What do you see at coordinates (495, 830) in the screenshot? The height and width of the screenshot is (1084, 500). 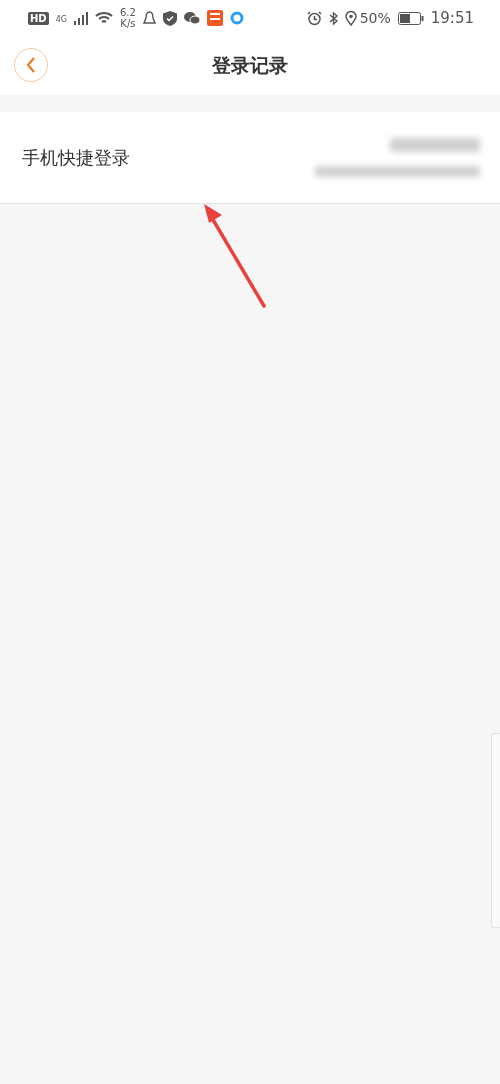 I see `side-handle` at bounding box center [495, 830].